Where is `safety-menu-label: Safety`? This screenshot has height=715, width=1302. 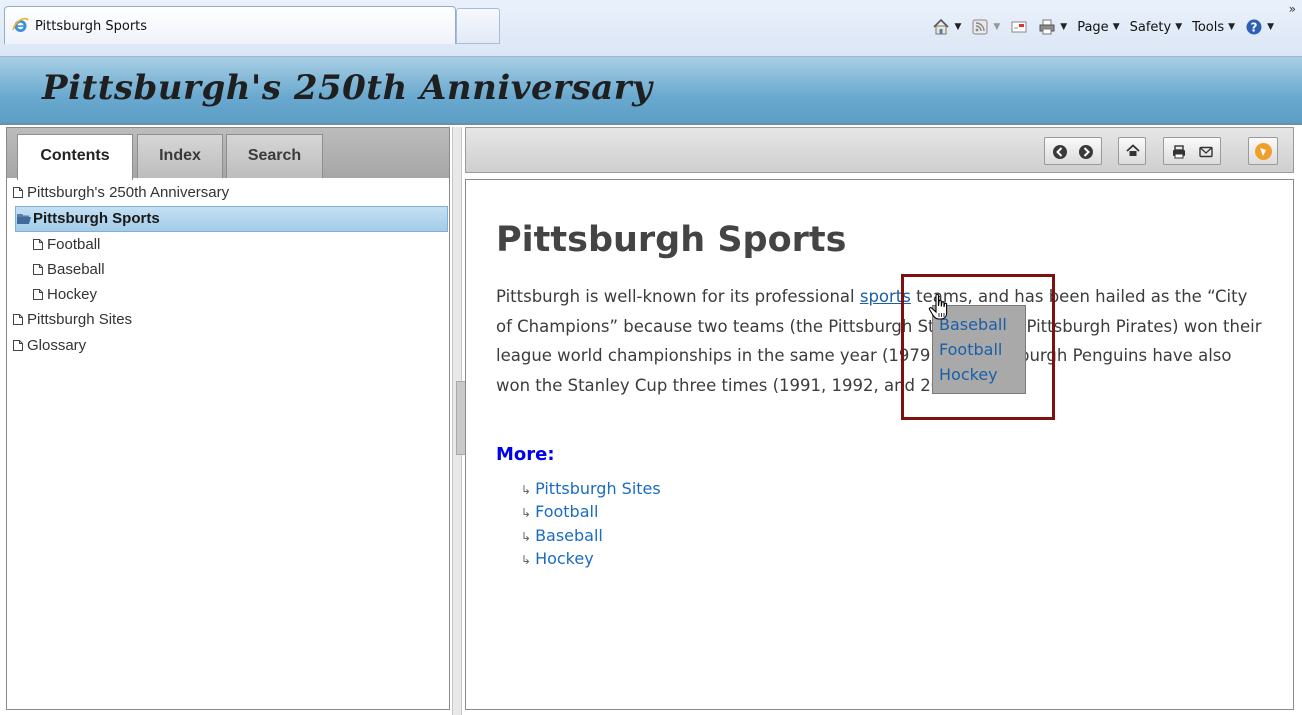 safety-menu-label: Safety is located at coordinates (1150, 27).